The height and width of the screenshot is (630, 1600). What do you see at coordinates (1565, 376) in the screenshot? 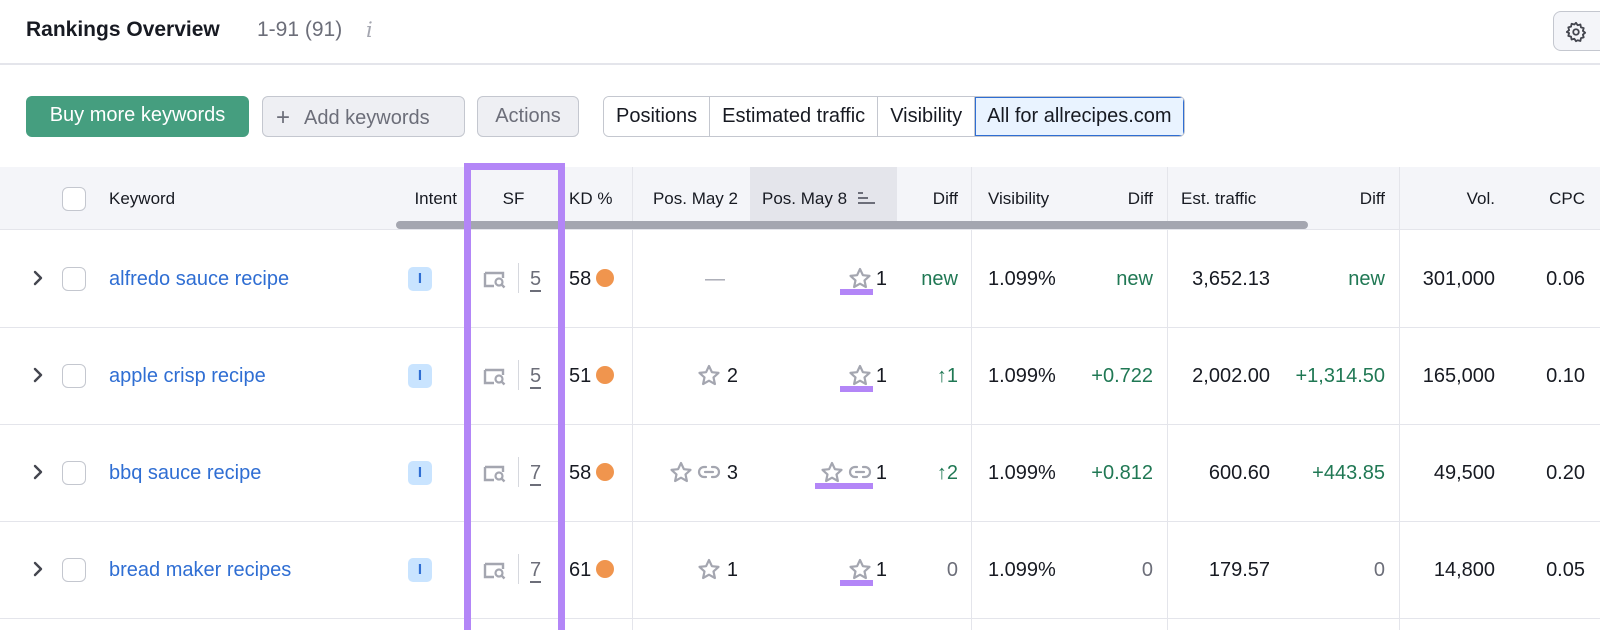
I see `cpc-value: 0.10` at bounding box center [1565, 376].